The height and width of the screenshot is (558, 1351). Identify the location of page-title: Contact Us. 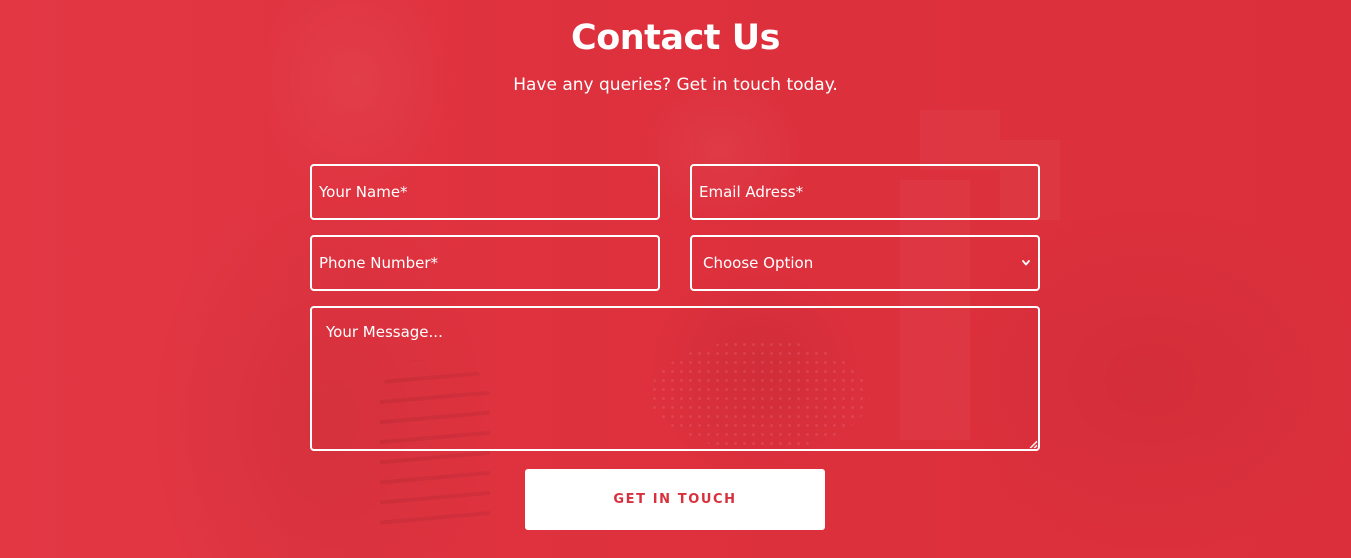
(675, 38).